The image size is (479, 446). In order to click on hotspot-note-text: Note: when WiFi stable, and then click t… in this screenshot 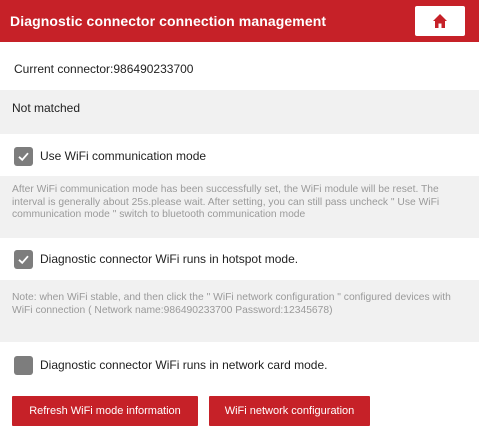, I will do `click(231, 304)`.